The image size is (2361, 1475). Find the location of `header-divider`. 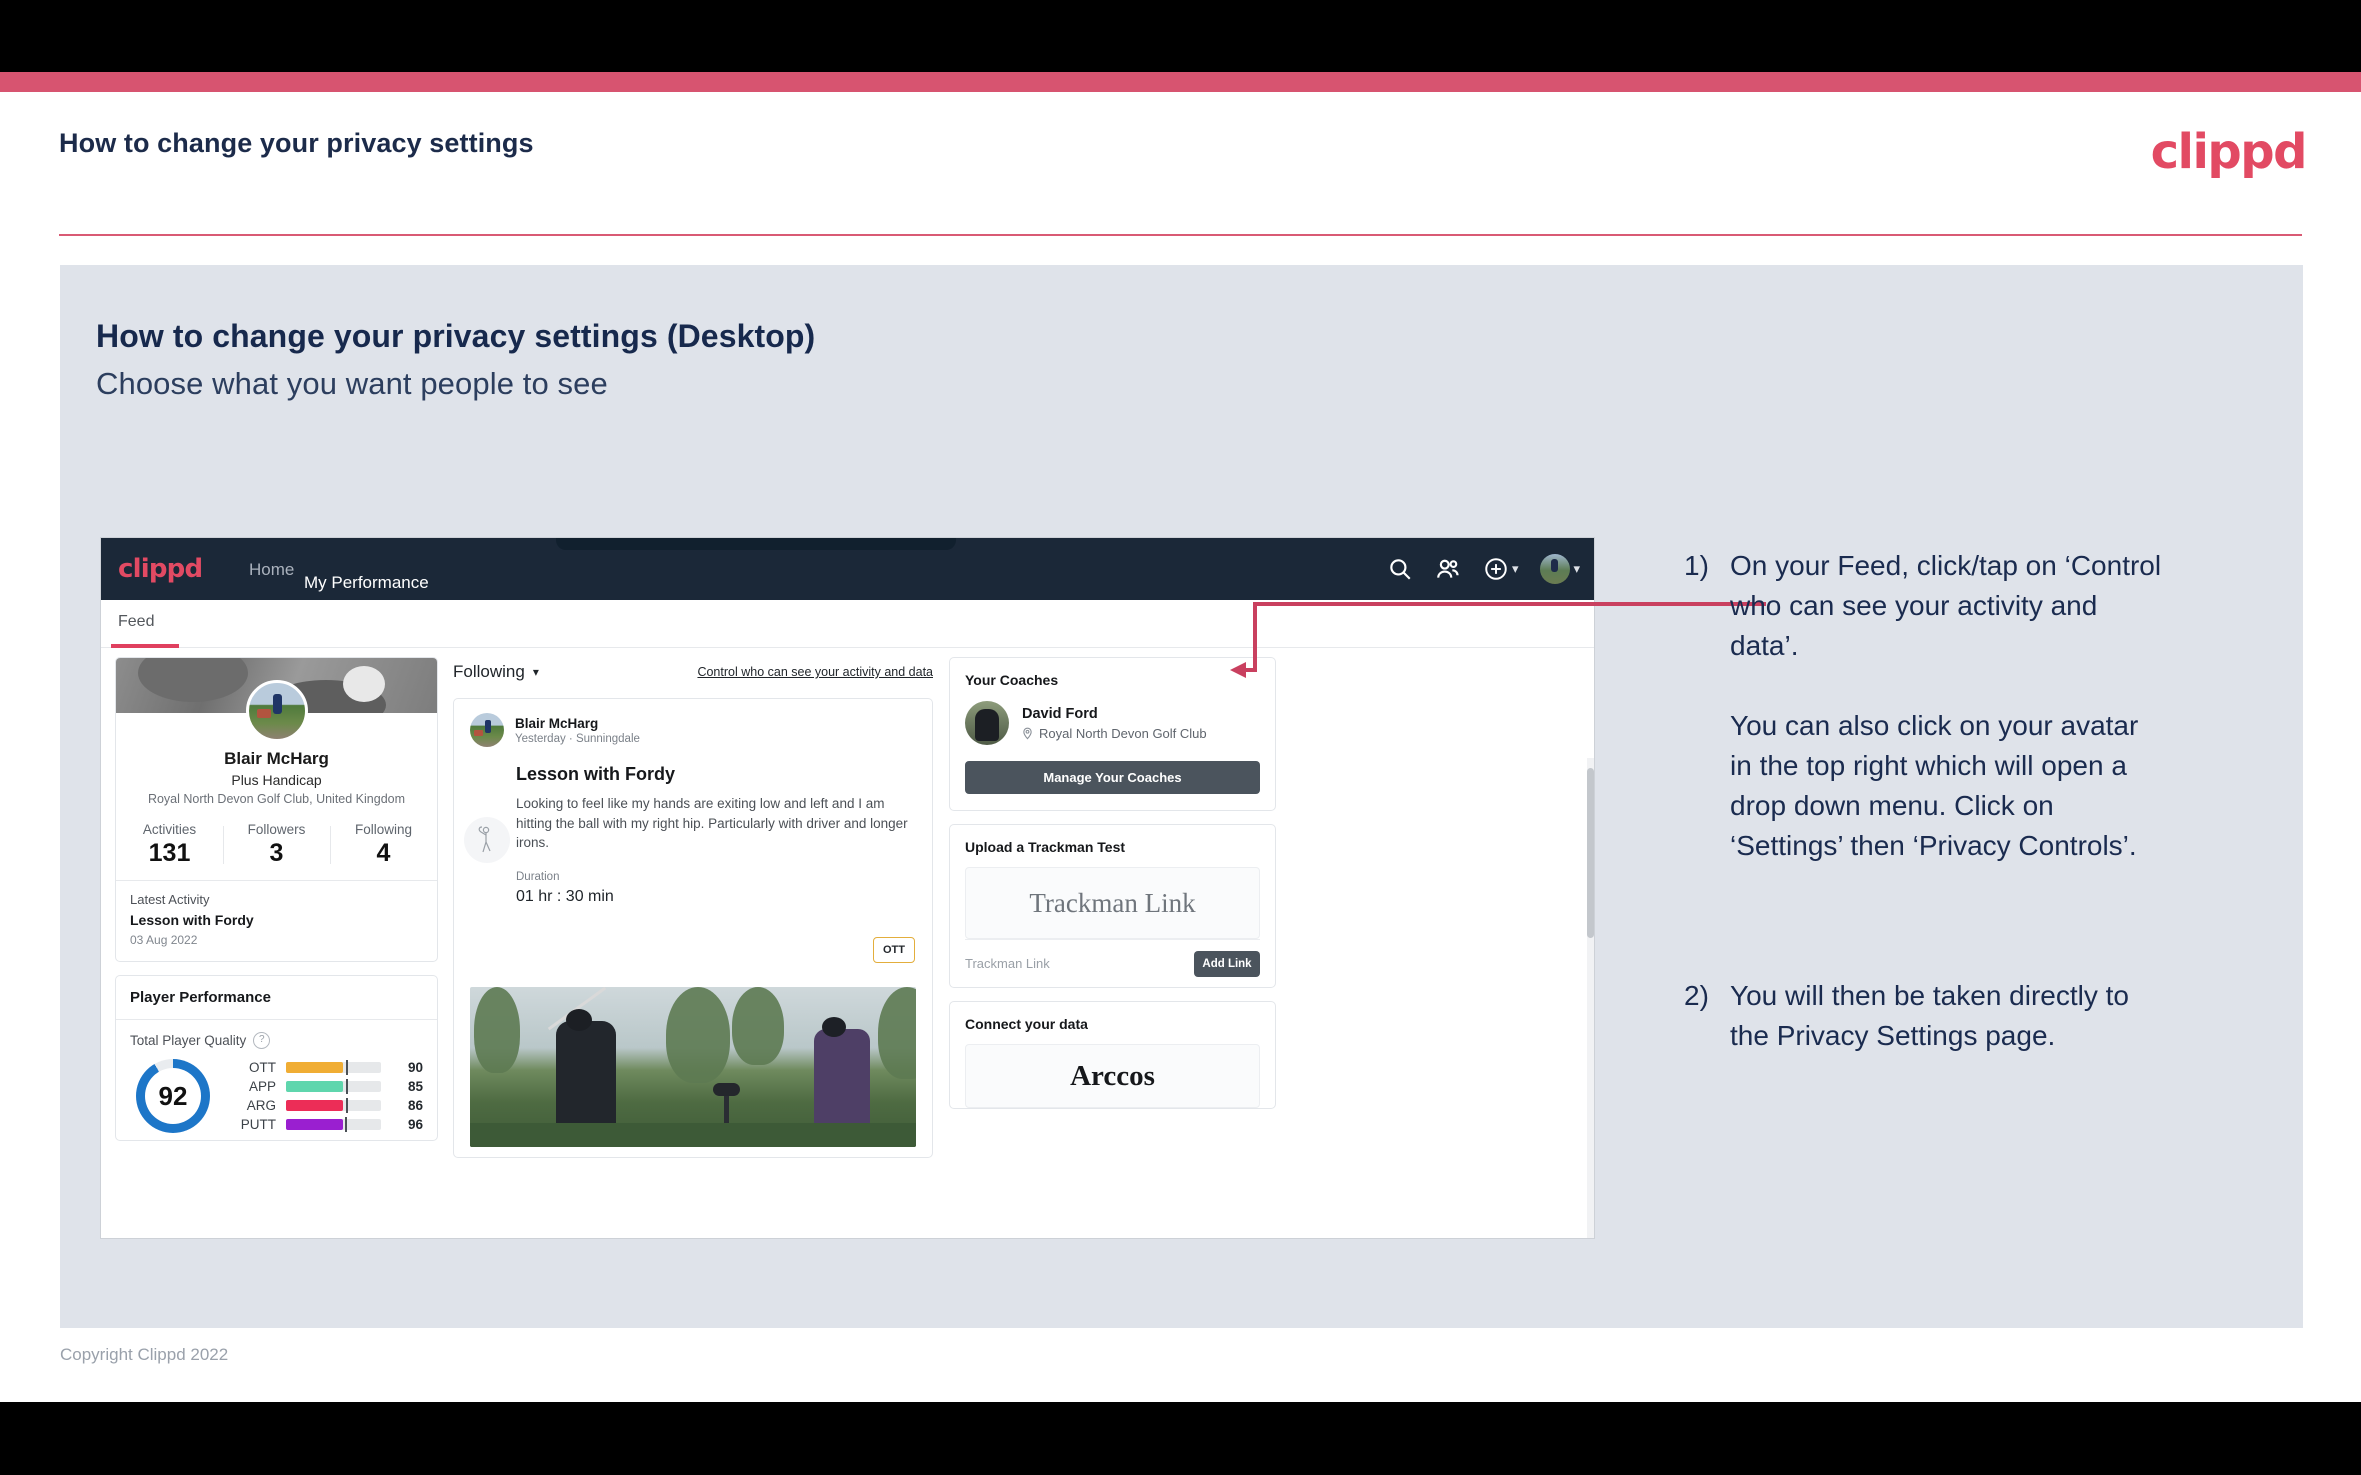

header-divider is located at coordinates (1180, 235).